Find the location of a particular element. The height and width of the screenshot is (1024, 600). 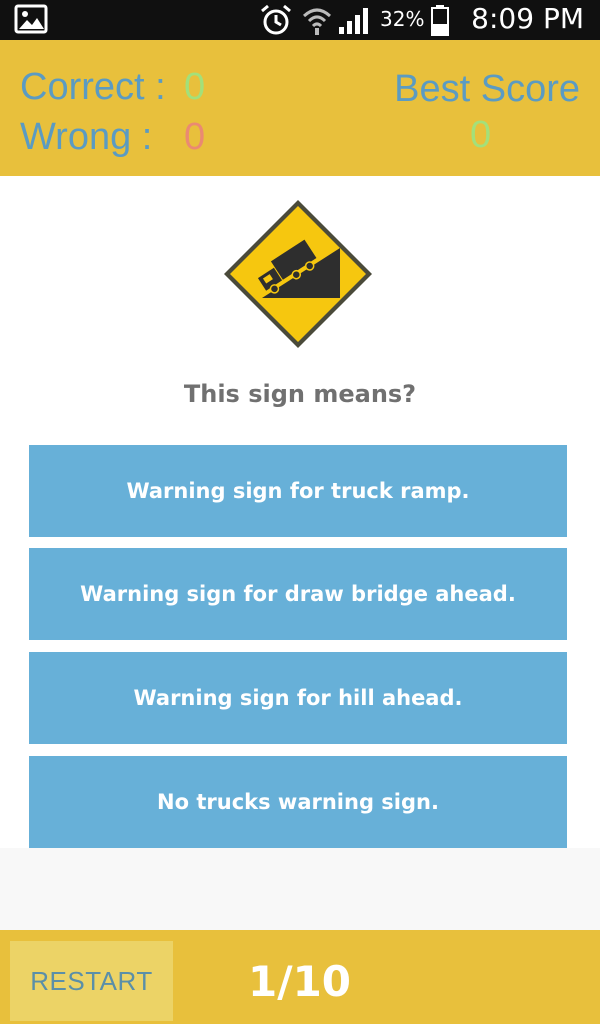

restart-button: RESTART is located at coordinates (91, 981).